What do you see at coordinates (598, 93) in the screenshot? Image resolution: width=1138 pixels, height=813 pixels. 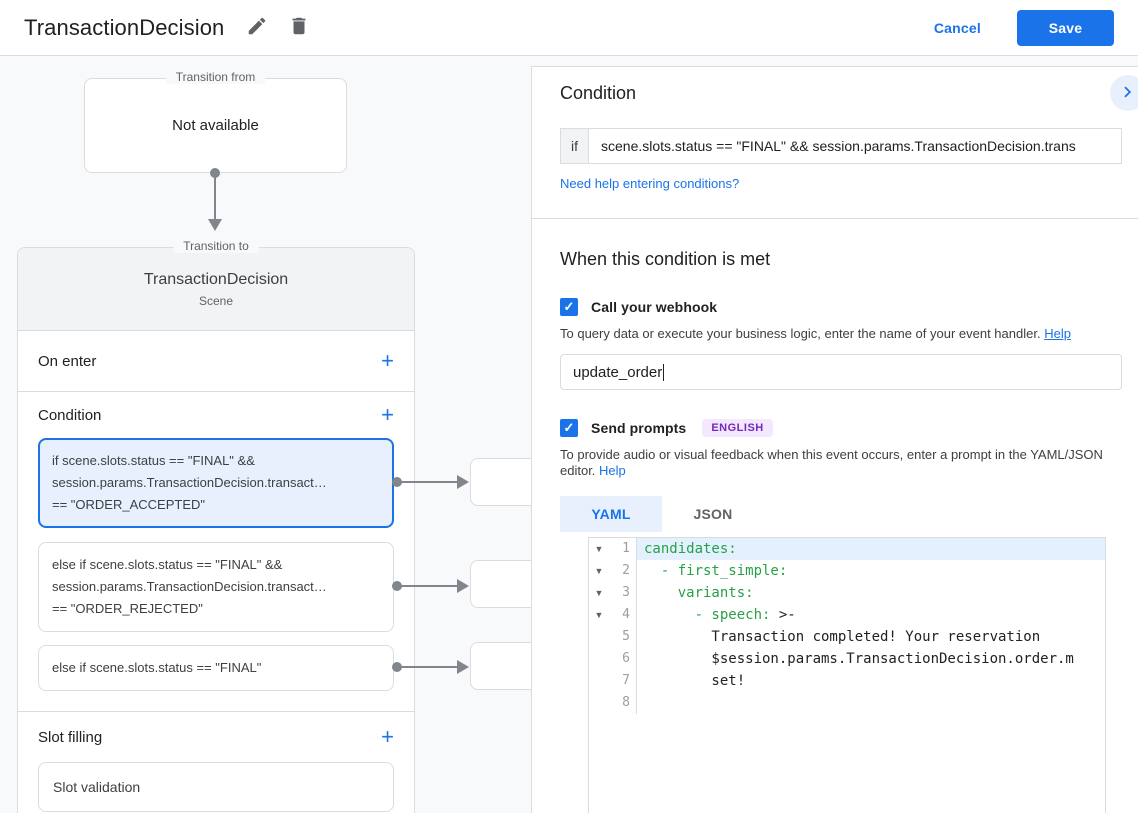 I see `condition-panel-title: Condition` at bounding box center [598, 93].